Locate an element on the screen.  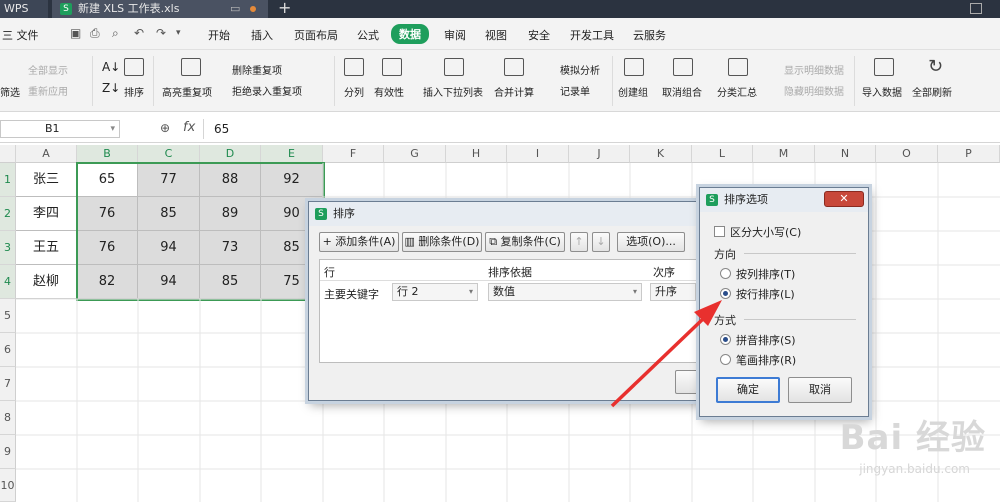
move-down-icon: ↓ is located at coordinates (601, 242).